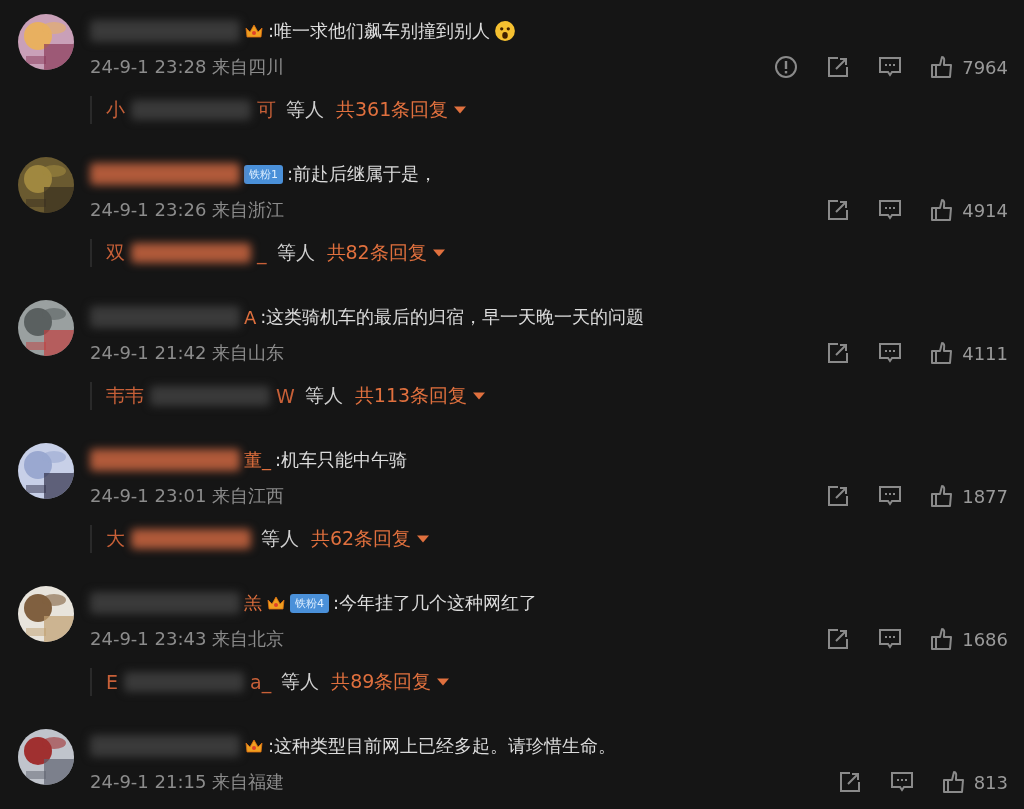 This screenshot has height=809, width=1024. Describe the element at coordinates (786, 67) in the screenshot. I see `report-icon` at that location.